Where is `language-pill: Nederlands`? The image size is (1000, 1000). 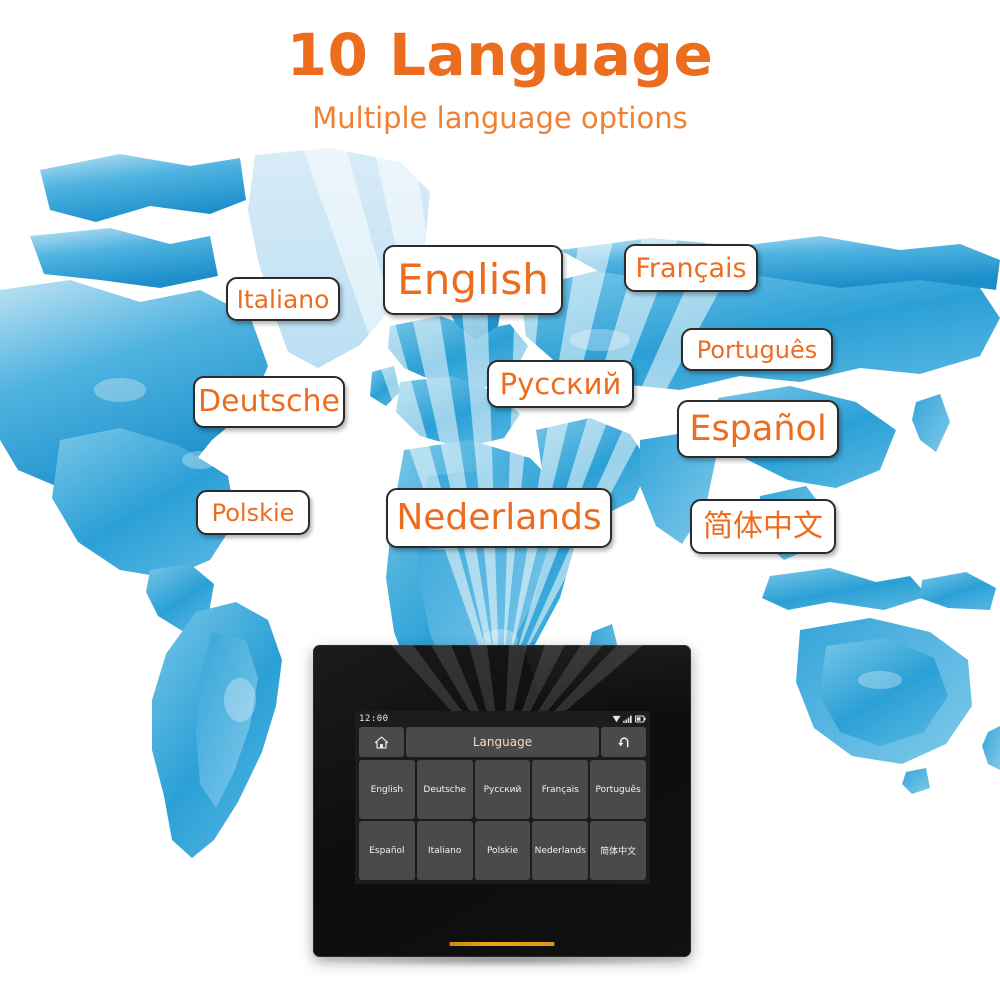
language-pill: Nederlands is located at coordinates (499, 518).